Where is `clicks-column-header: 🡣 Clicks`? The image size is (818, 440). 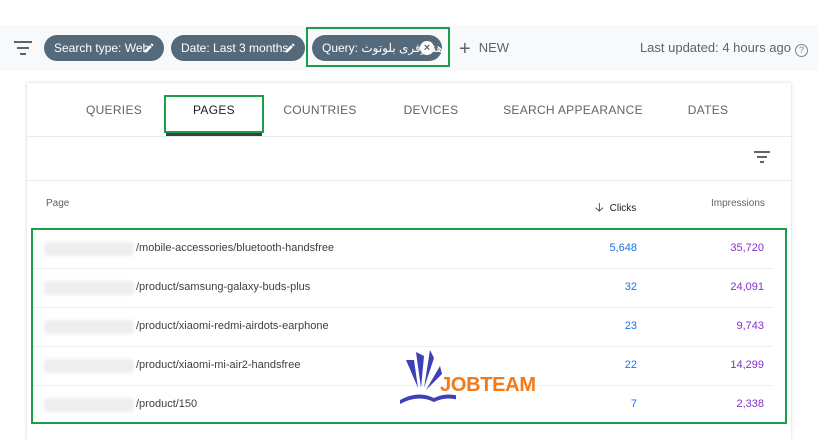
clicks-column-header: 🡣 Clicks is located at coordinates (615, 208).